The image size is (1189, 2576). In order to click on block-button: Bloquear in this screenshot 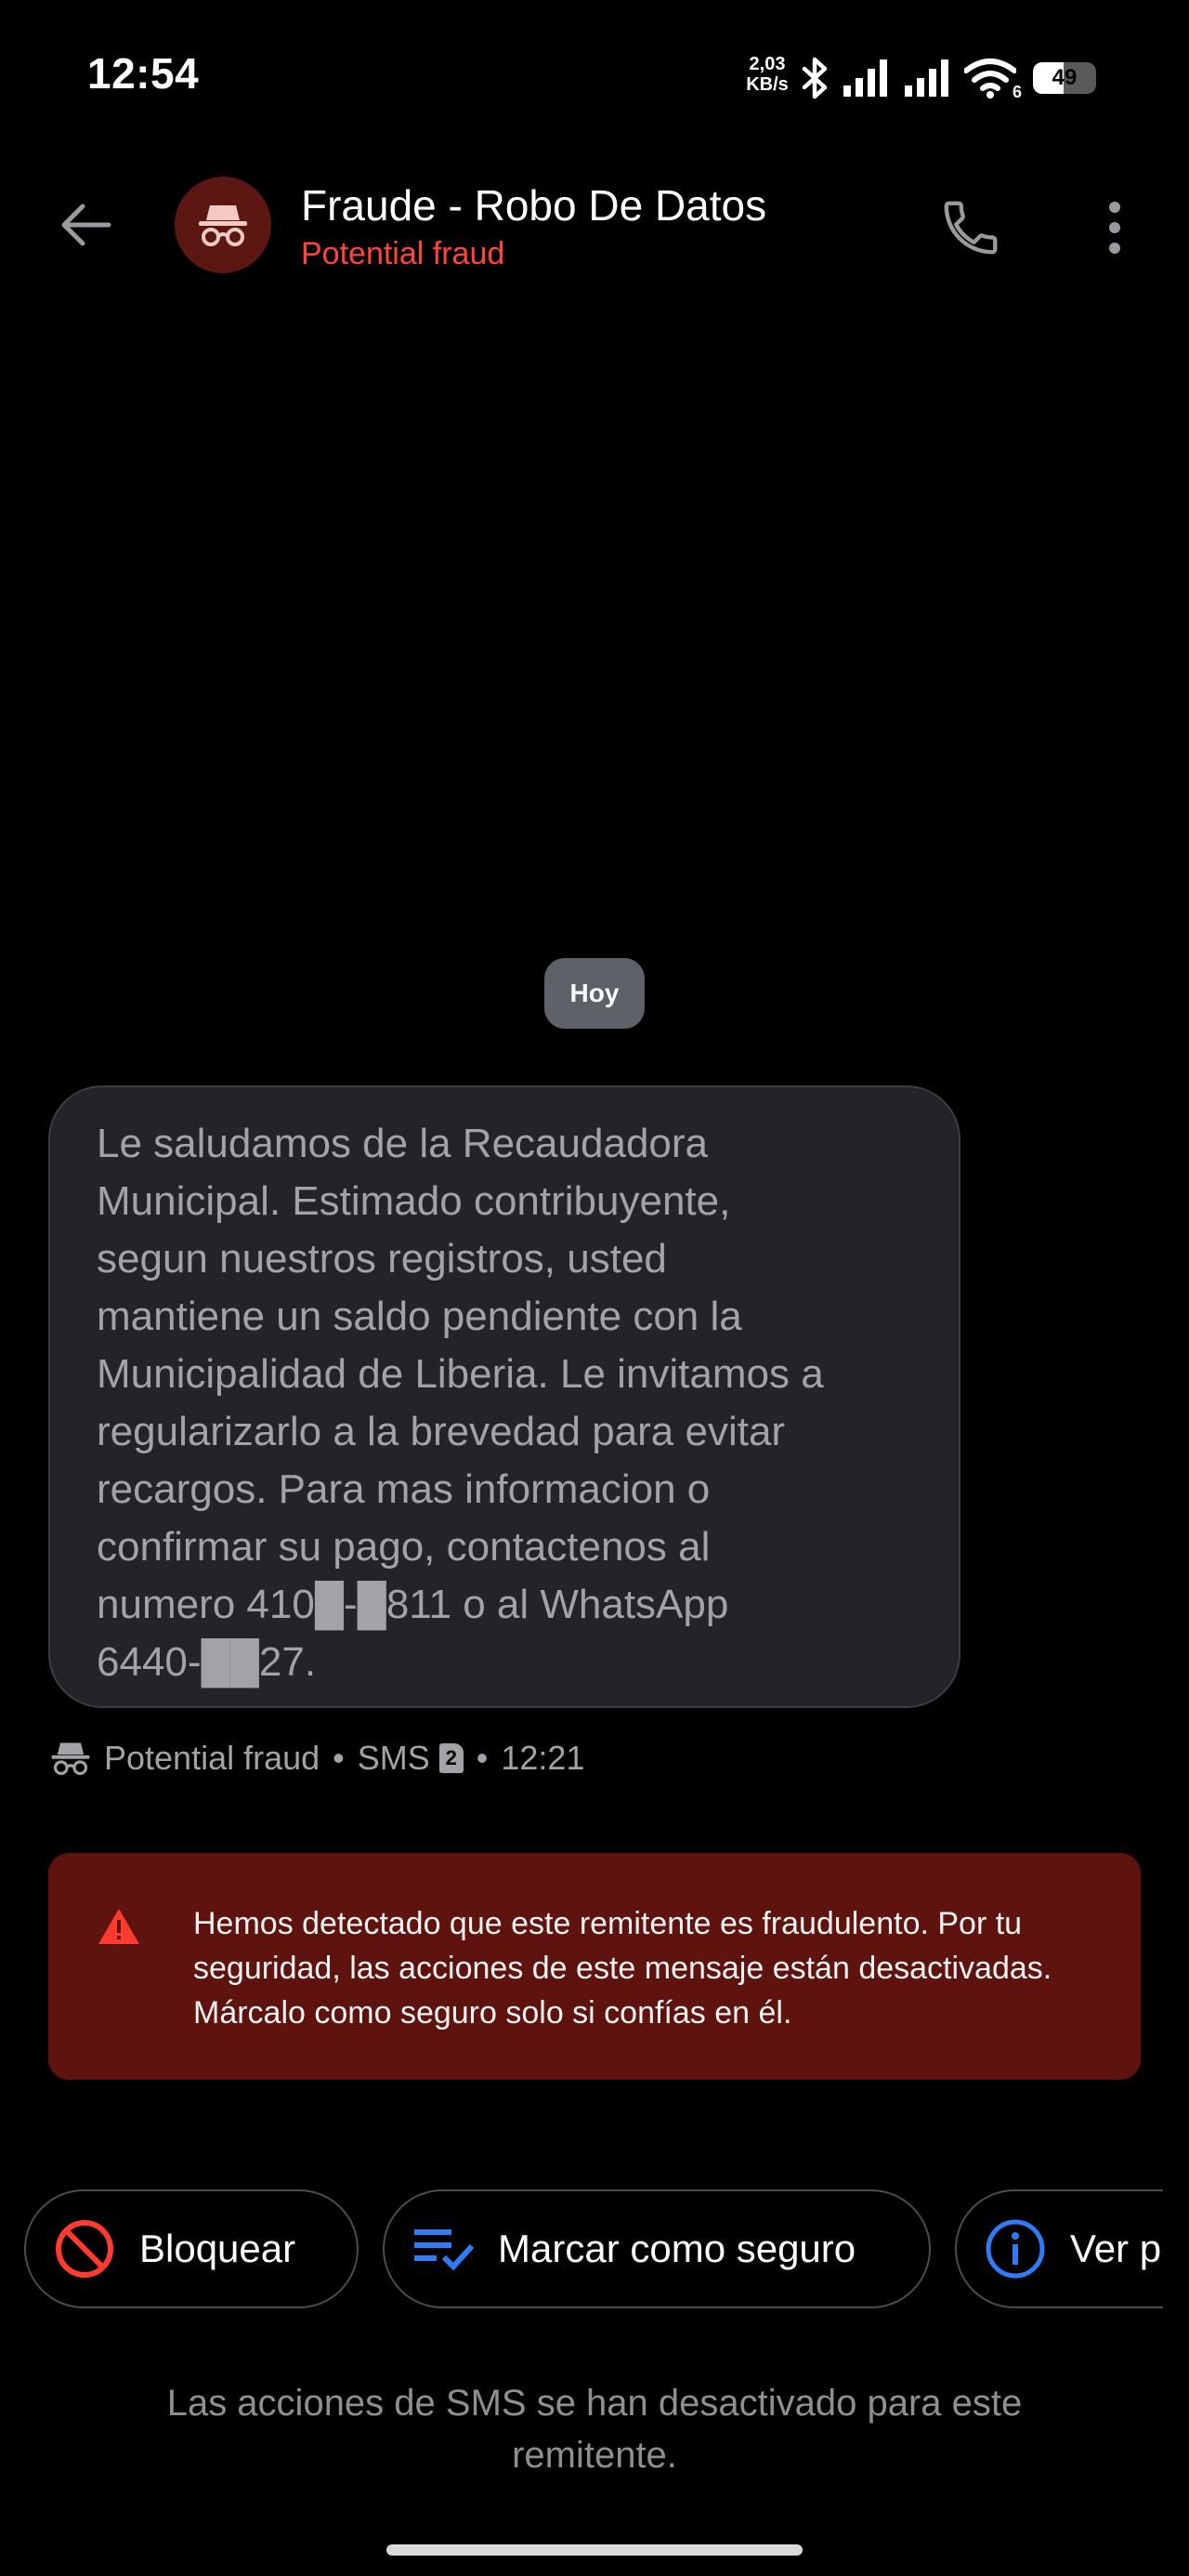, I will do `click(192, 2248)`.